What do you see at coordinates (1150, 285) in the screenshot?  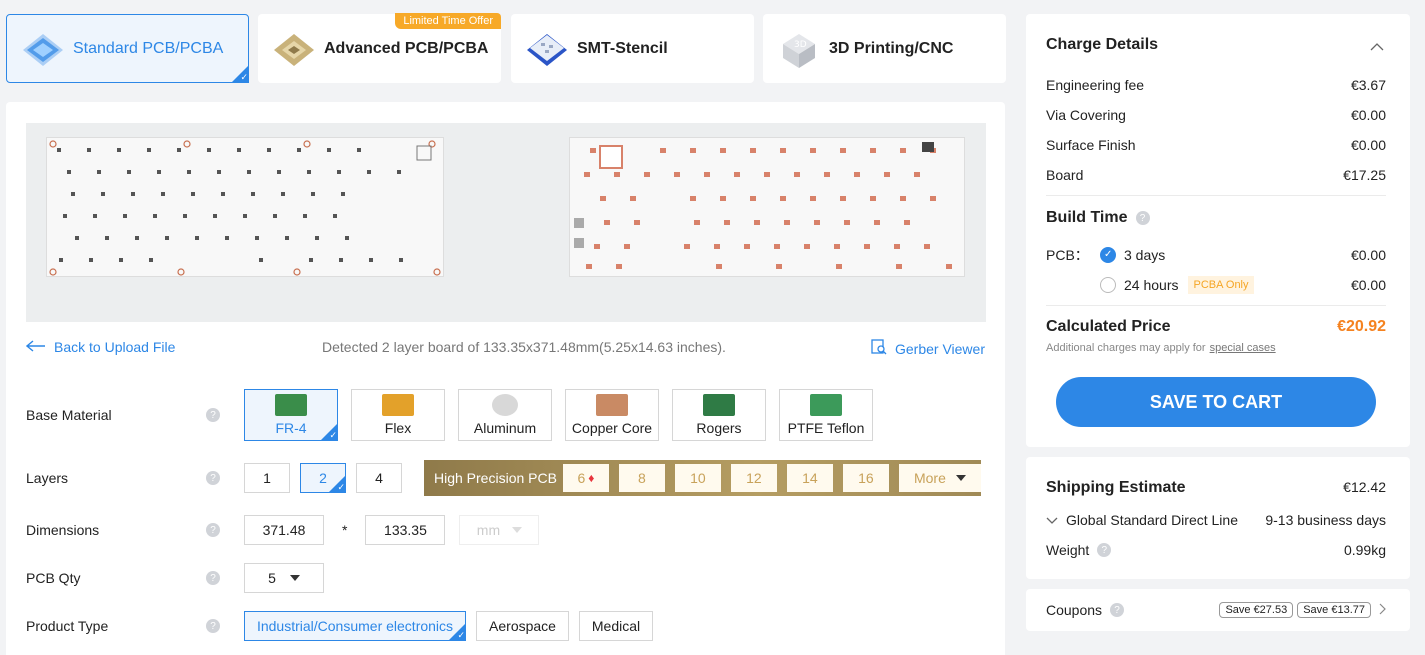 I see `build-option-left: 24 hours PCBA Only` at bounding box center [1150, 285].